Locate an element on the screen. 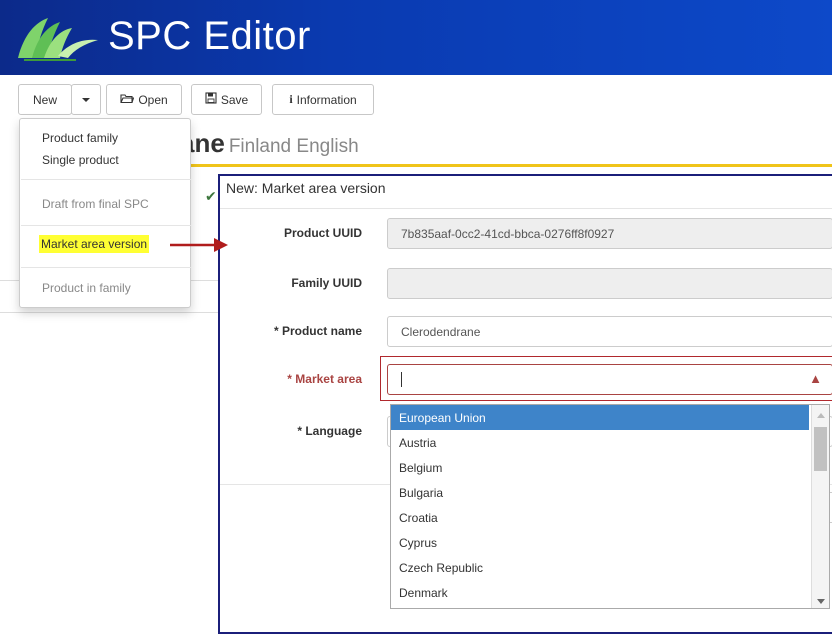 This screenshot has width=832, height=634. dialog-divider is located at coordinates (526, 208).